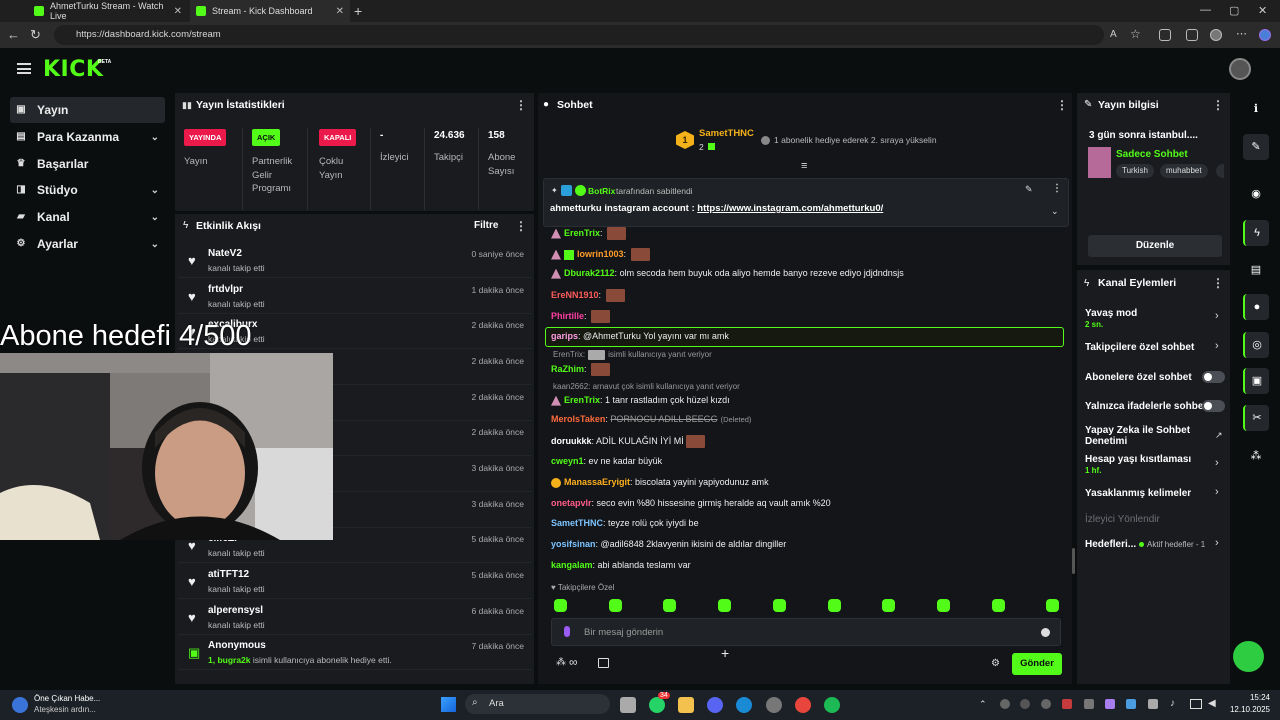 The image size is (1280, 720). Describe the element at coordinates (1256, 194) in the screenshot. I see `screen-icon: ◉` at that location.